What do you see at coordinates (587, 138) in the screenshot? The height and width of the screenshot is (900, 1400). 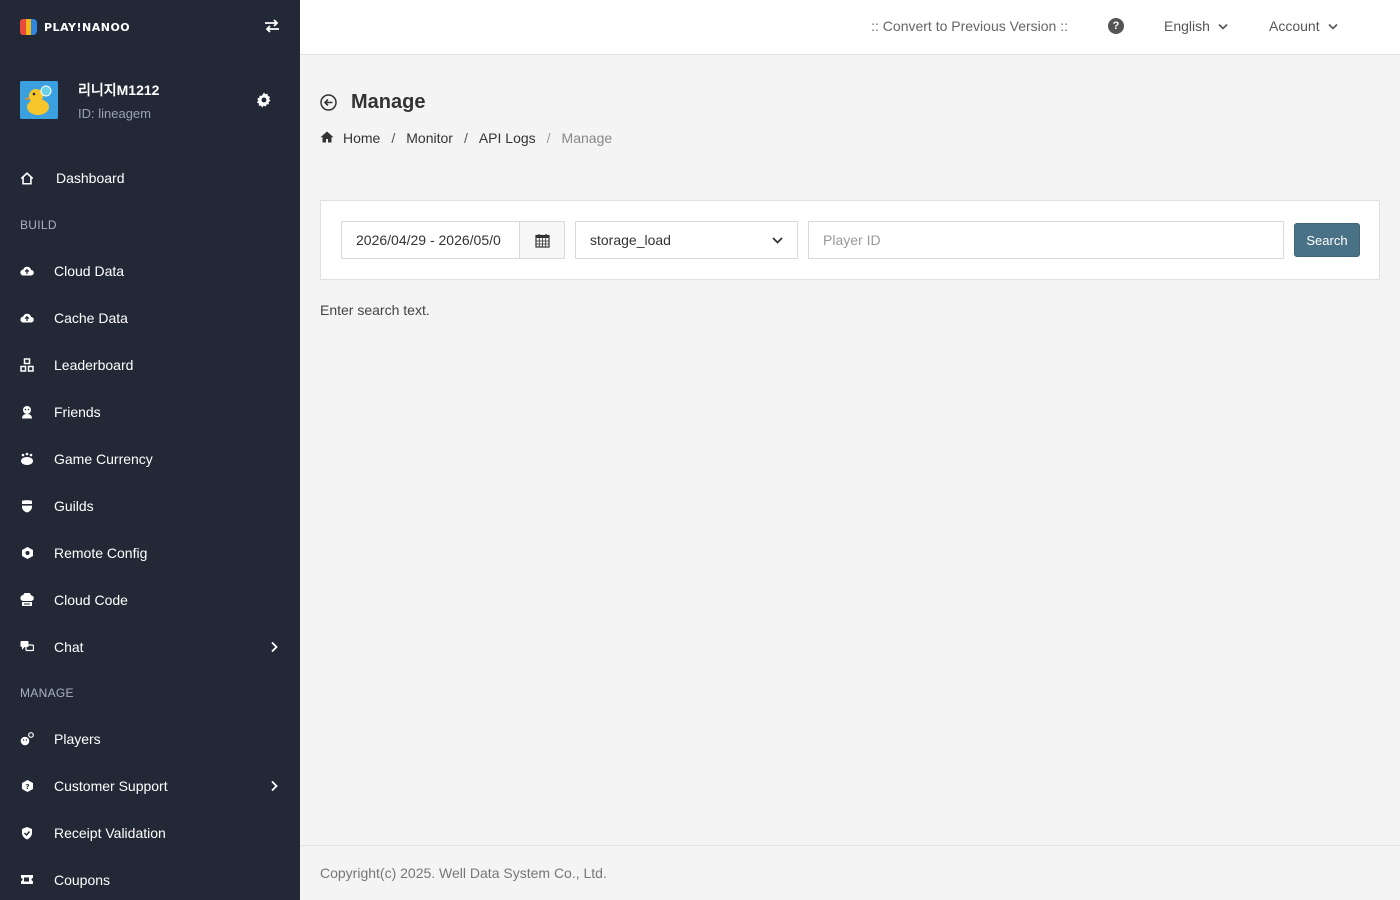 I see `breadcrumb-current: Manage` at bounding box center [587, 138].